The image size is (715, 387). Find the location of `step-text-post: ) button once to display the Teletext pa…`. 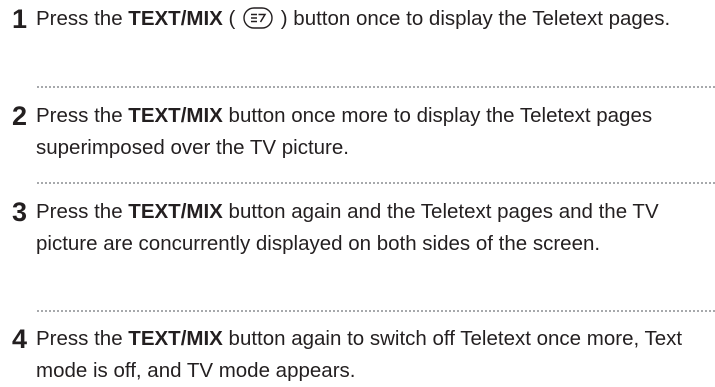

step-text-post: ) button once to display the Teletext pa… is located at coordinates (473, 18).